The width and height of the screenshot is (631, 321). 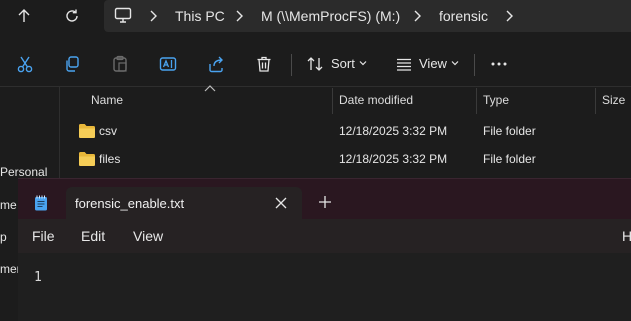 What do you see at coordinates (72, 16) in the screenshot?
I see `refresh-icon` at bounding box center [72, 16].